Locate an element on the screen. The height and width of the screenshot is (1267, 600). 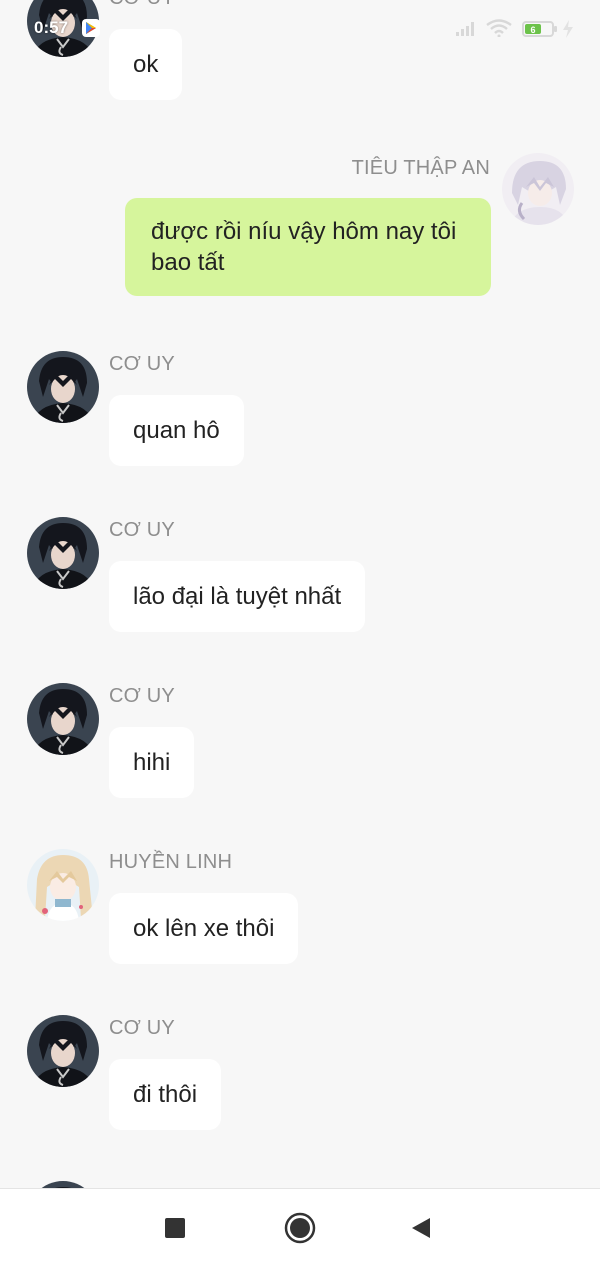
back-button is located at coordinates (421, 1230).